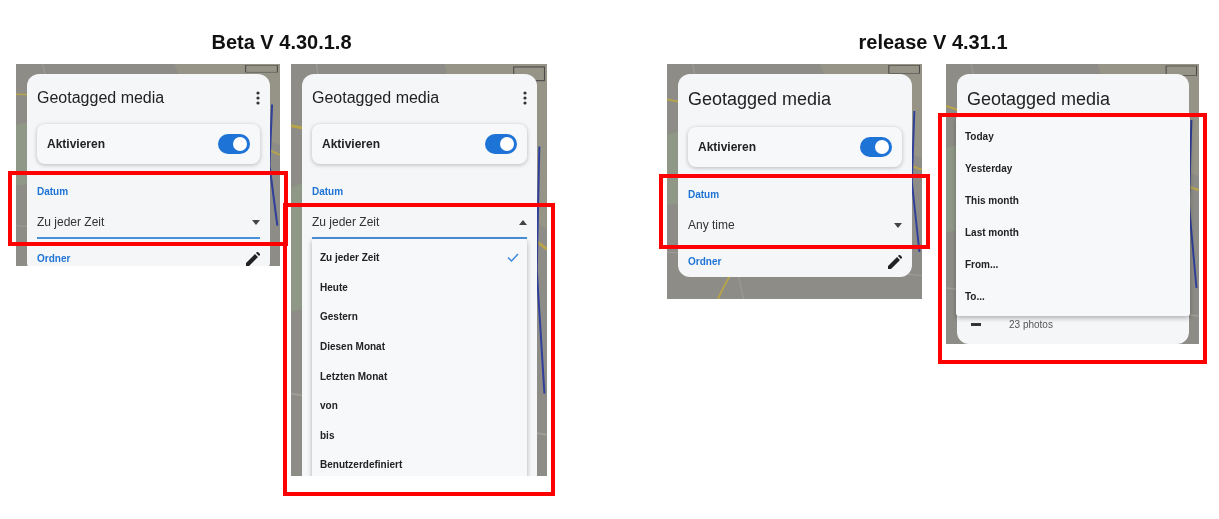  I want to click on menu-item: Gestern, so click(419, 317).